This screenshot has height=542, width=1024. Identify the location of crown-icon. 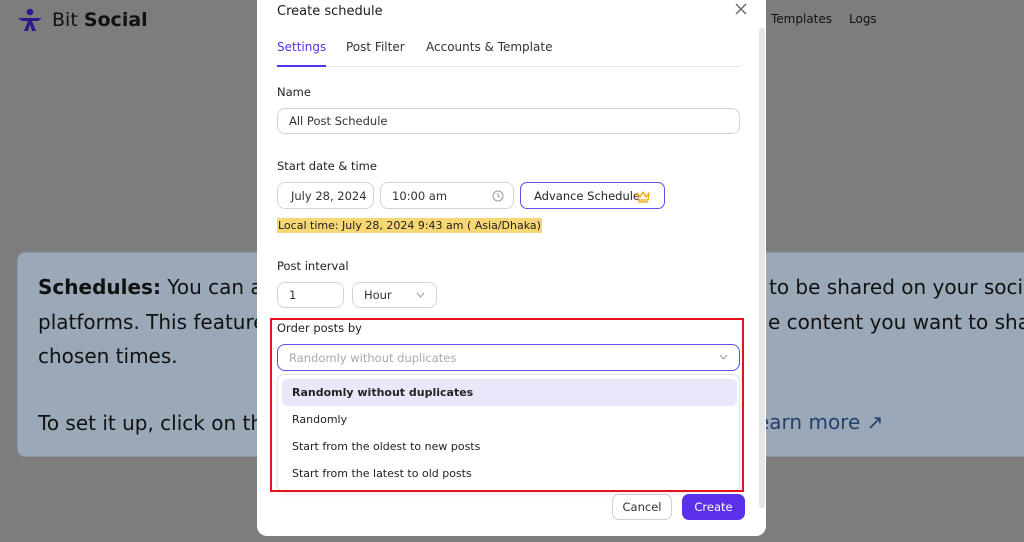
(643, 197).